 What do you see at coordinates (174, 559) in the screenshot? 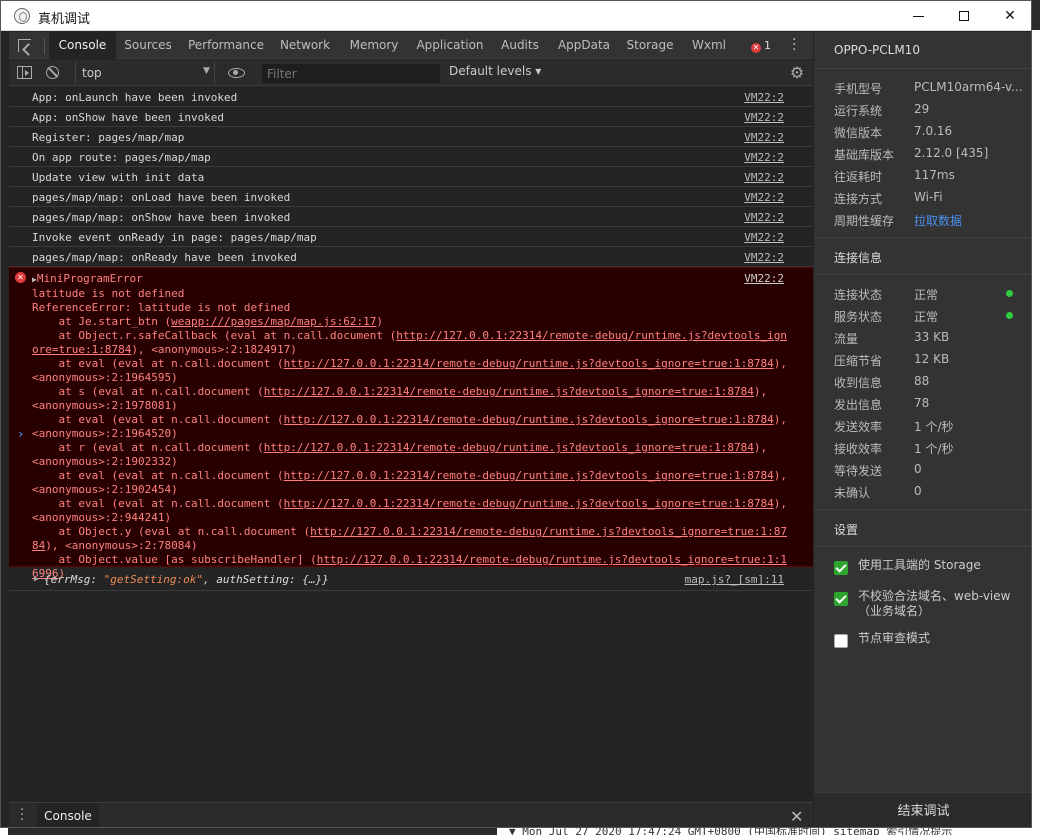
I see `stack-frame: at Object.value [as subscribeHandler] (` at bounding box center [174, 559].